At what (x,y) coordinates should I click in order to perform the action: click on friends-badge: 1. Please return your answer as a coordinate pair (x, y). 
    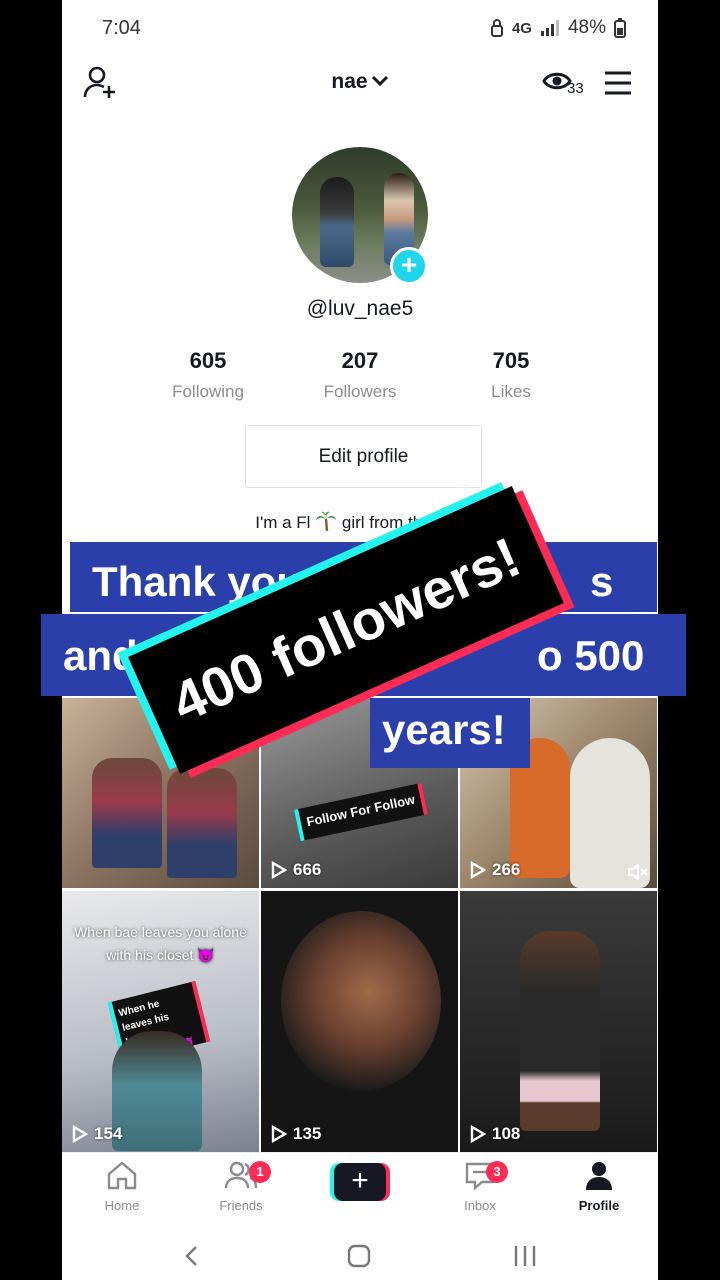
    Looking at the image, I should click on (260, 1172).